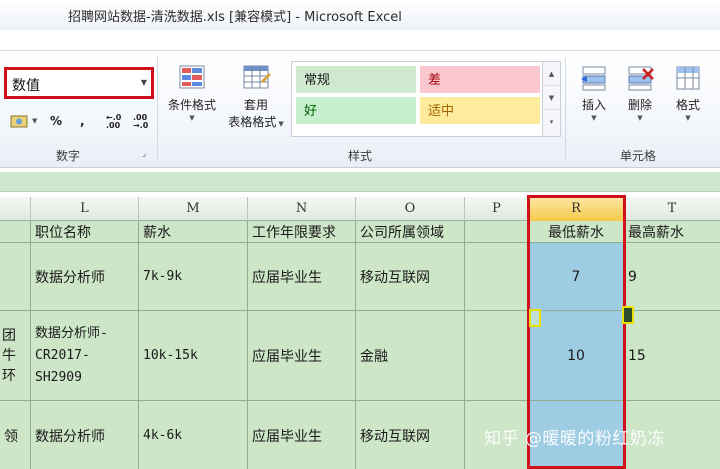  What do you see at coordinates (672, 276) in the screenshot?
I see `cell-max-salary: 9` at bounding box center [672, 276].